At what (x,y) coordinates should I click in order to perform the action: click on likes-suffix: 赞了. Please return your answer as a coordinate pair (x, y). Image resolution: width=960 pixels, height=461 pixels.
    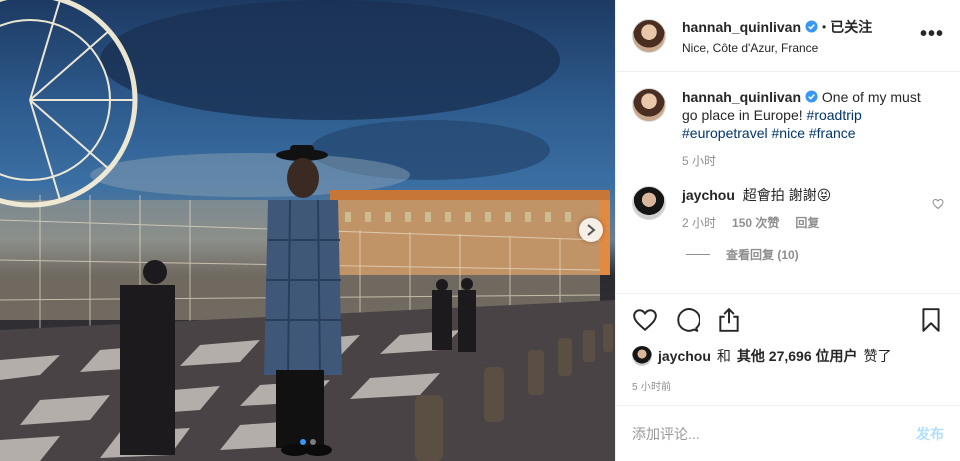
    Looking at the image, I should click on (877, 356).